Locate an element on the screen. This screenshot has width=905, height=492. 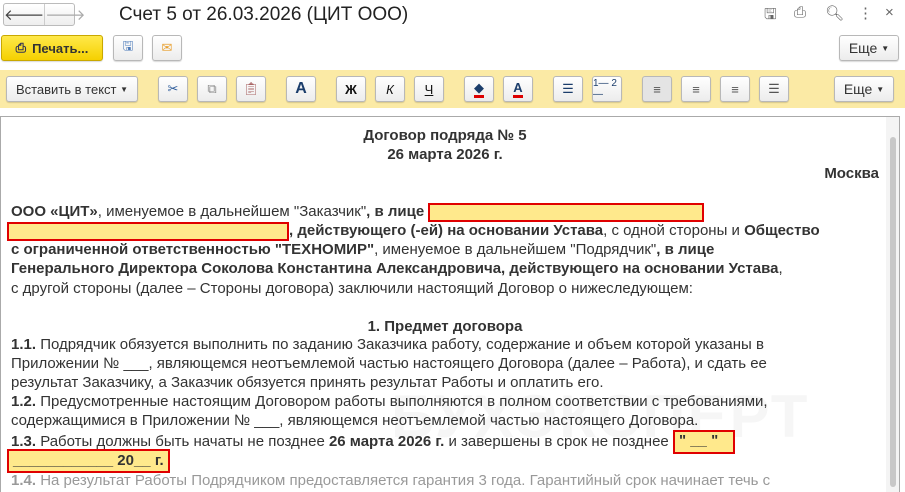
copy-icon: ⧉ is located at coordinates (212, 88).